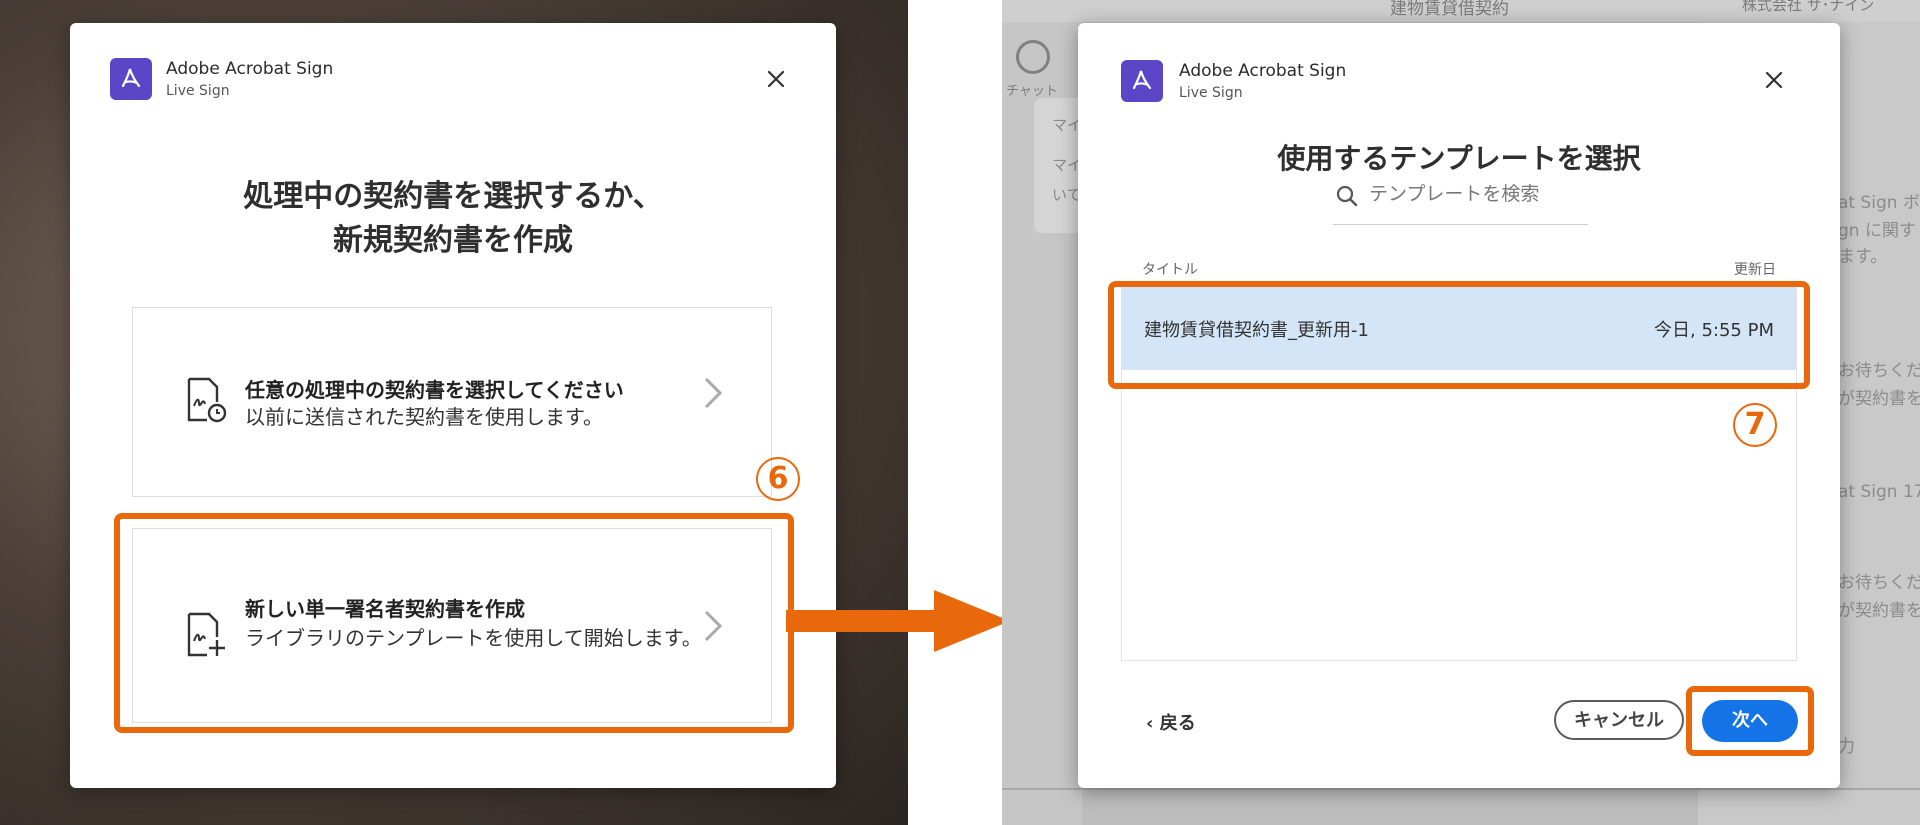  What do you see at coordinates (1459, 335) in the screenshot?
I see `highlight-box-template-row` at bounding box center [1459, 335].